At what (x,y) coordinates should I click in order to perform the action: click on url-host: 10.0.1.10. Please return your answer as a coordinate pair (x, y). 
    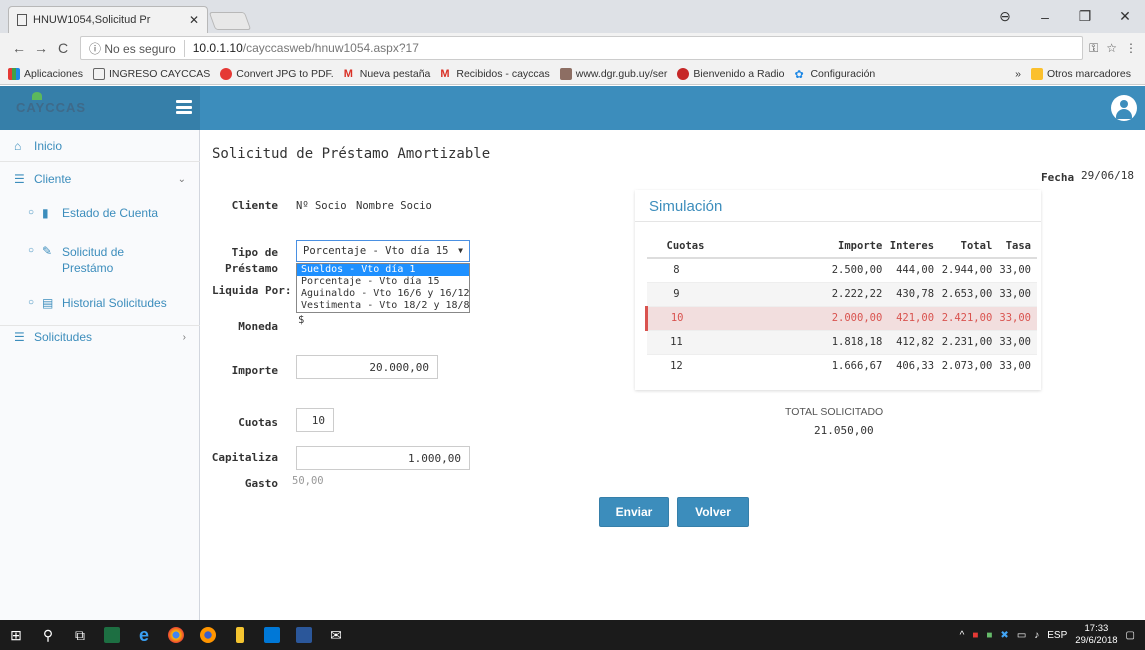
    Looking at the image, I should click on (217, 48).